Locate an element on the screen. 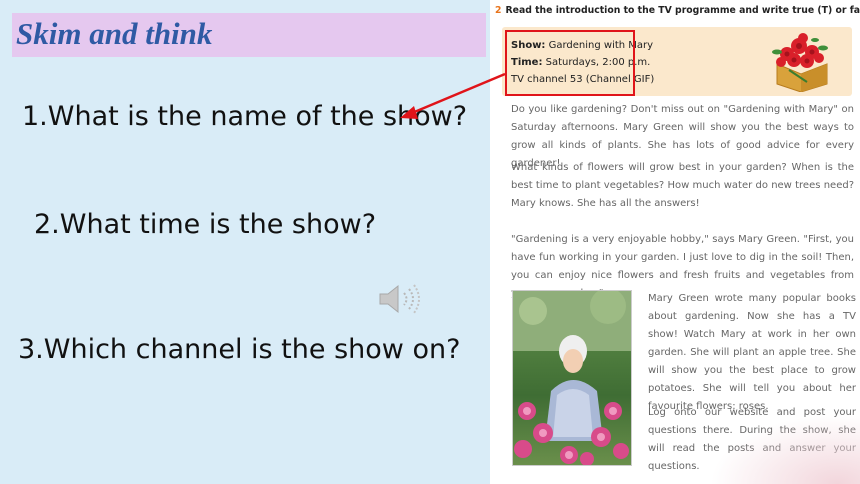 The height and width of the screenshot is (484, 860). question-2: 2.What time is the show? is located at coordinates (205, 224).